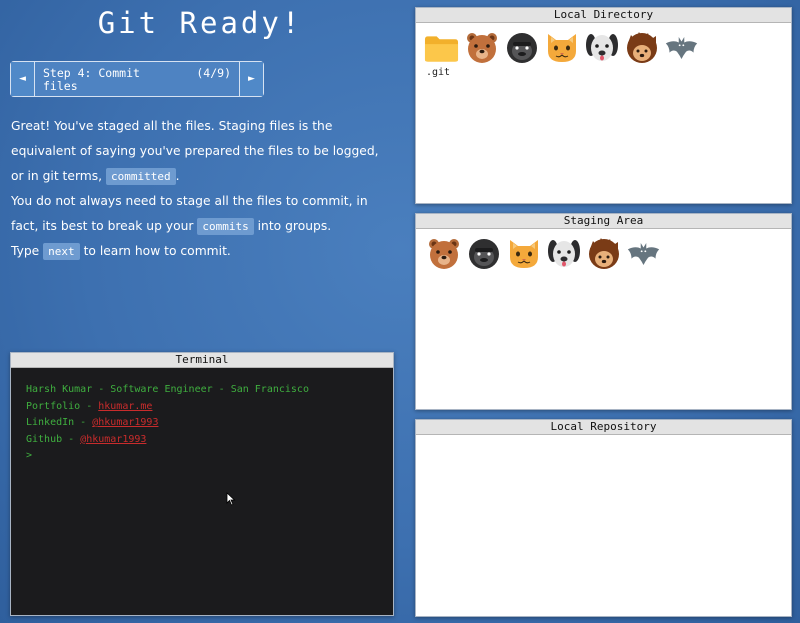 This screenshot has height=623, width=800. Describe the element at coordinates (441, 48) in the screenshot. I see `folder-icon` at that location.